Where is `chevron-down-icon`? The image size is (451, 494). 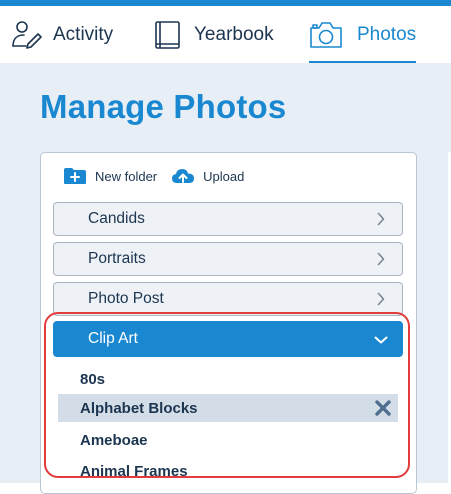
chevron-down-icon is located at coordinates (381, 340).